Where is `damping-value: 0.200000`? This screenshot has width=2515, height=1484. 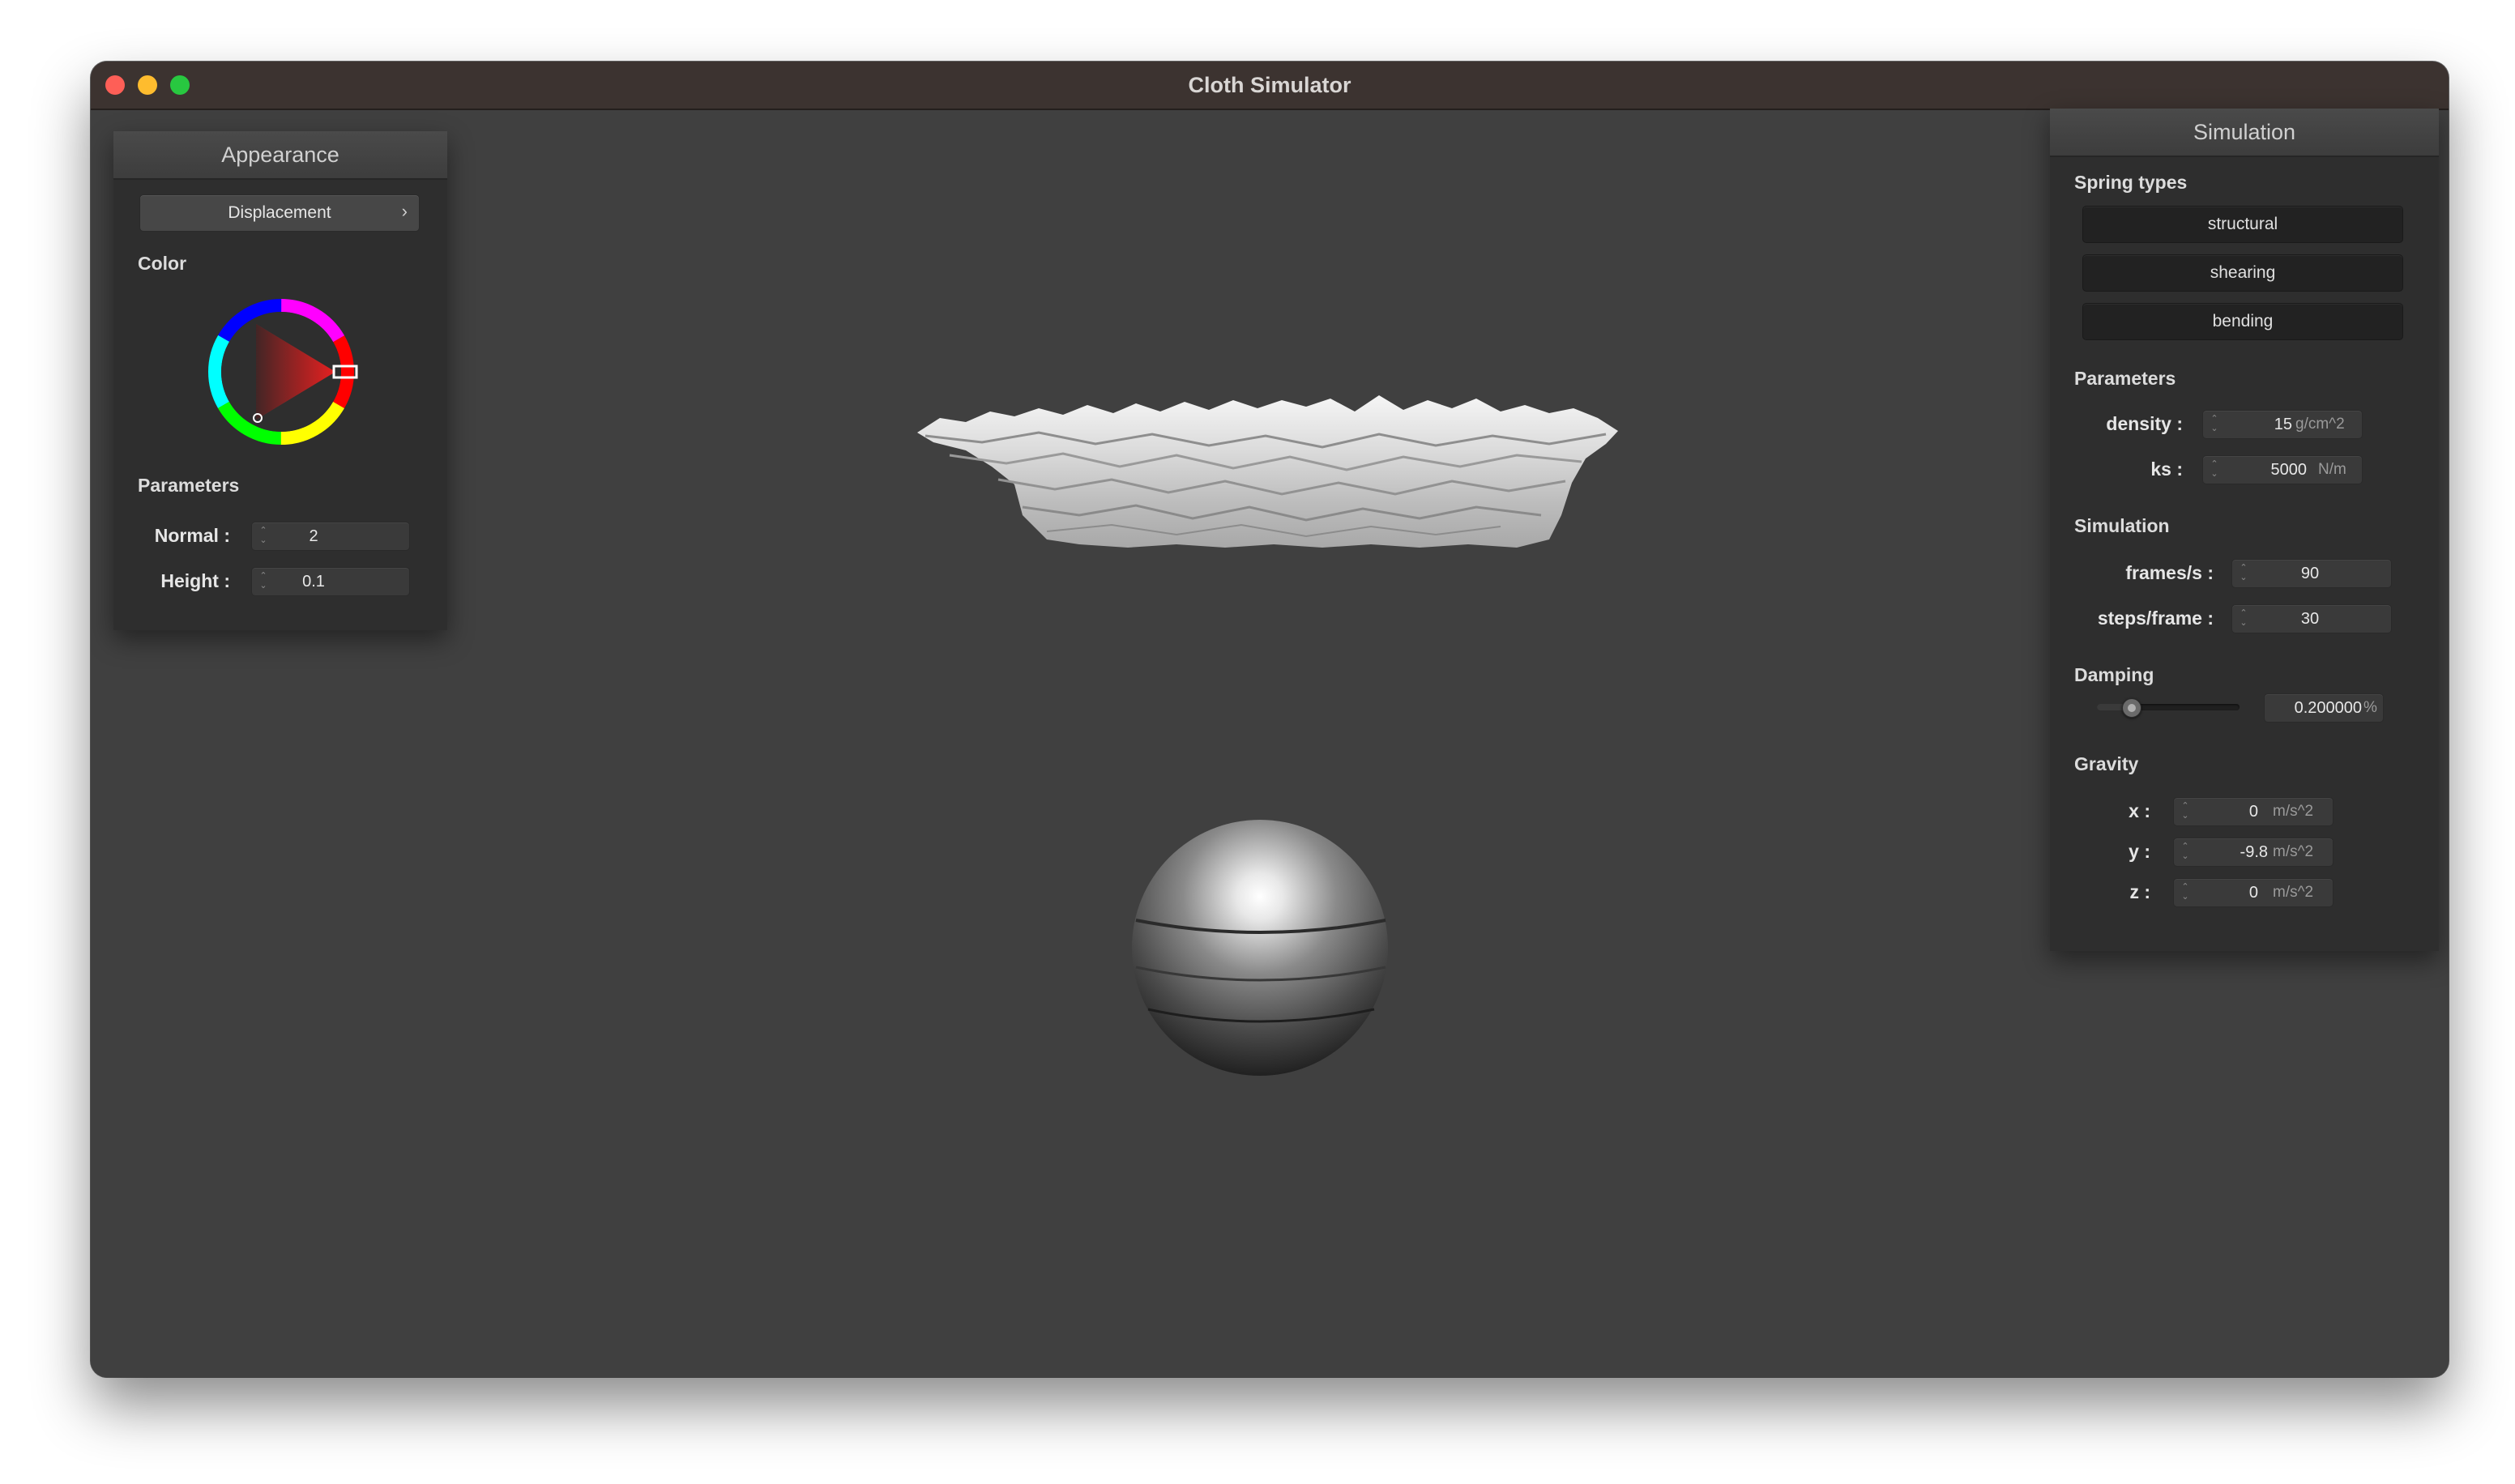
damping-value: 0.200000 is located at coordinates (2328, 708).